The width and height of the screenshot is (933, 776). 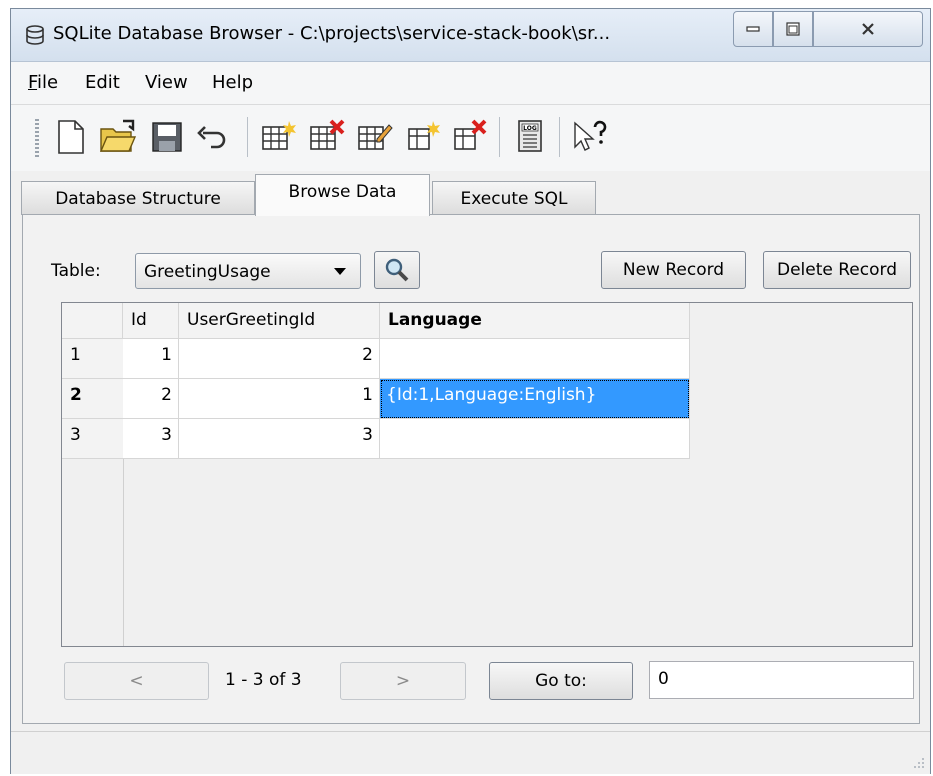 What do you see at coordinates (514, 198) in the screenshot?
I see `tab-execute-sql: Execute SQL` at bounding box center [514, 198].